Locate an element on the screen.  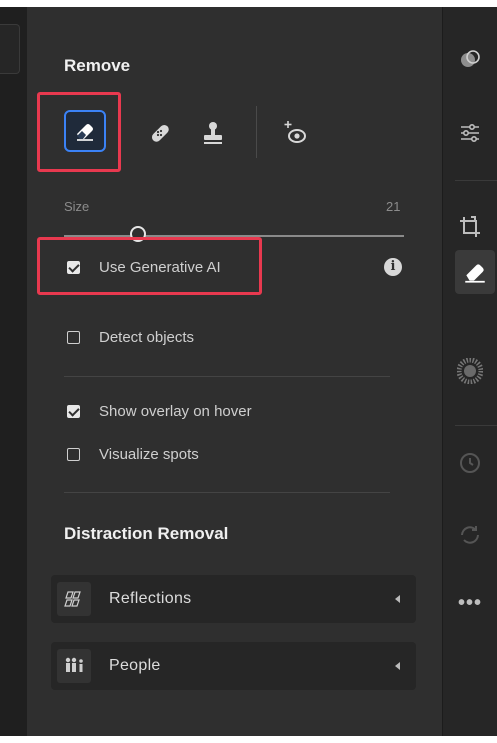
size-label: Size is located at coordinates (77, 206).